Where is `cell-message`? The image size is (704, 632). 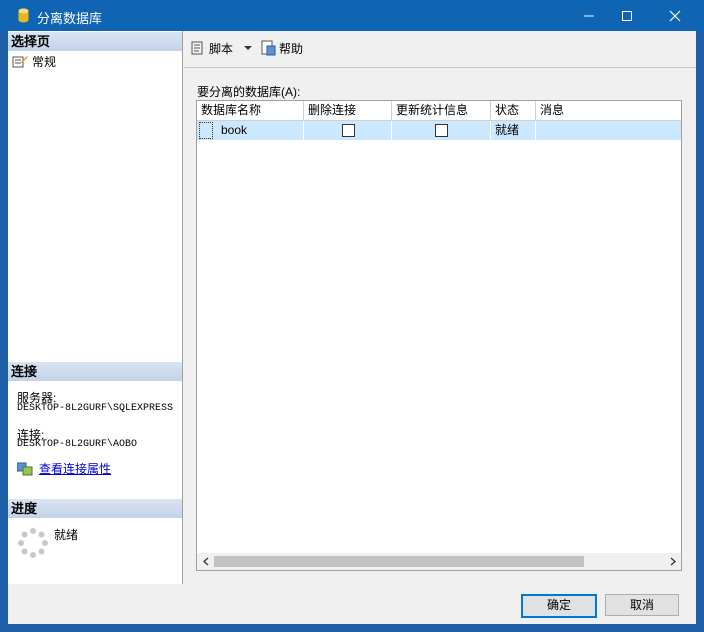 cell-message is located at coordinates (608, 130).